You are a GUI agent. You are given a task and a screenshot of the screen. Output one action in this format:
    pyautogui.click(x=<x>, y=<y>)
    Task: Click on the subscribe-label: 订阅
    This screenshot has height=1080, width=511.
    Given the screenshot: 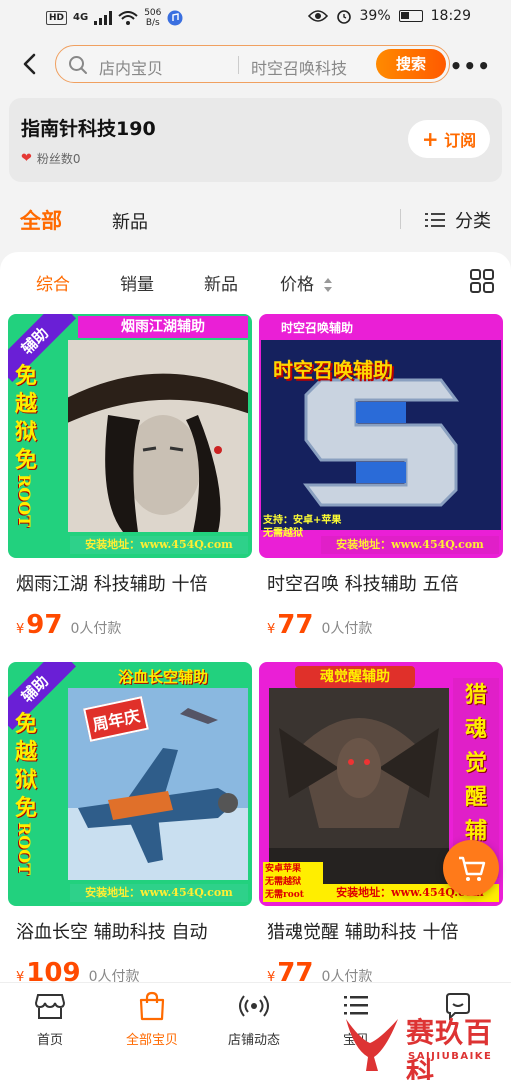 What is the action you would take?
    pyautogui.click(x=460, y=140)
    